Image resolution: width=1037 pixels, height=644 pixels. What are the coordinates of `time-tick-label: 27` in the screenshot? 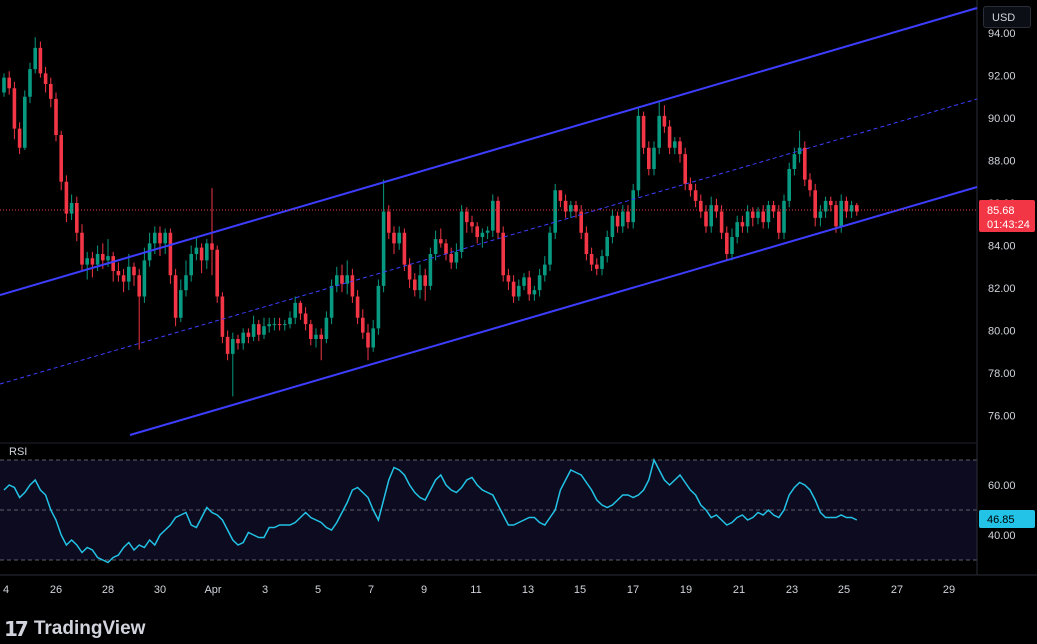 It's located at (897, 590).